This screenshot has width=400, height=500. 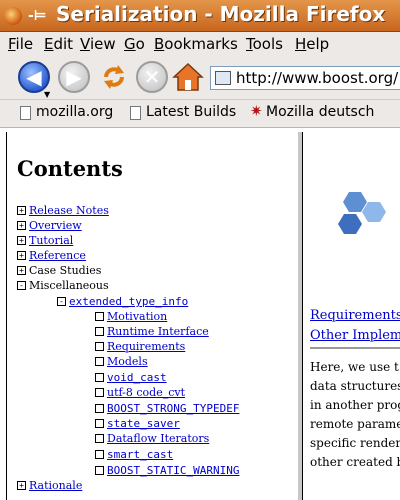 What do you see at coordinates (158, 438) in the screenshot?
I see `toc-link: Dataflow Iterators` at bounding box center [158, 438].